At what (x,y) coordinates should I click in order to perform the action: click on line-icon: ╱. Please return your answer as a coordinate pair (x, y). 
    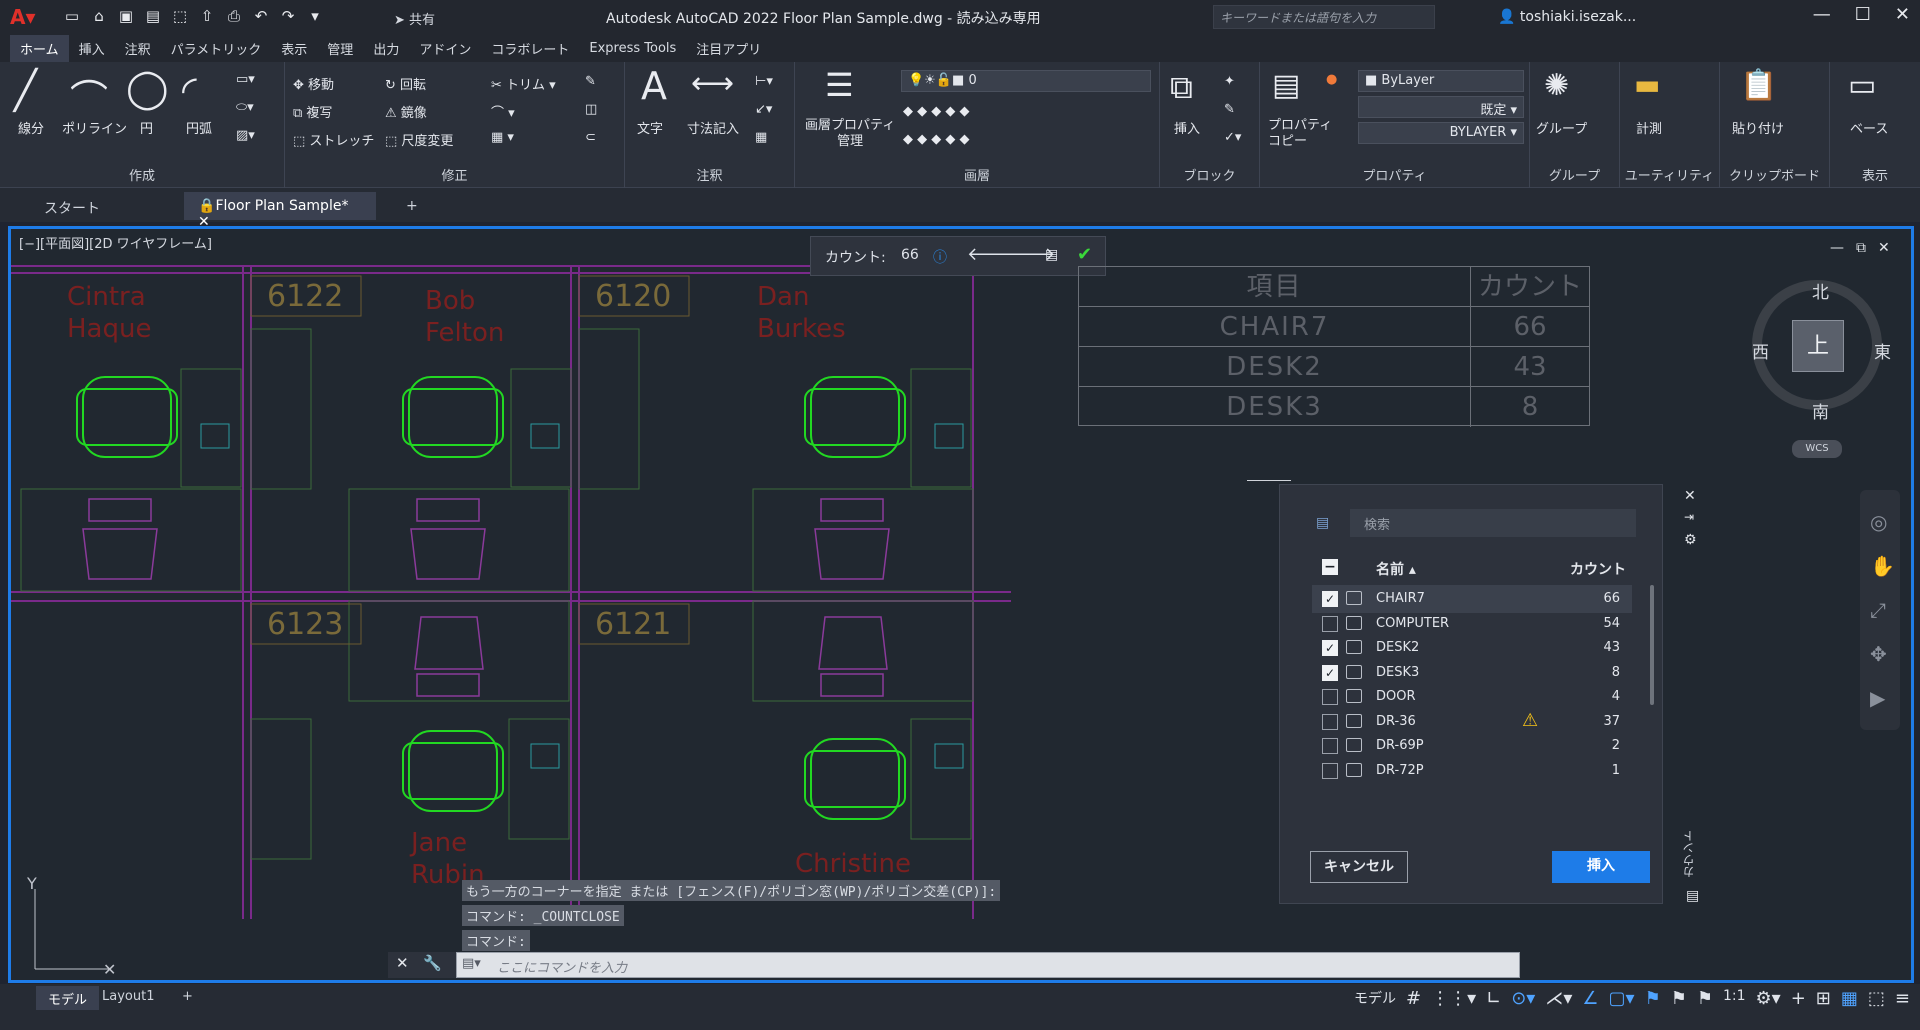
    Looking at the image, I should click on (25, 90).